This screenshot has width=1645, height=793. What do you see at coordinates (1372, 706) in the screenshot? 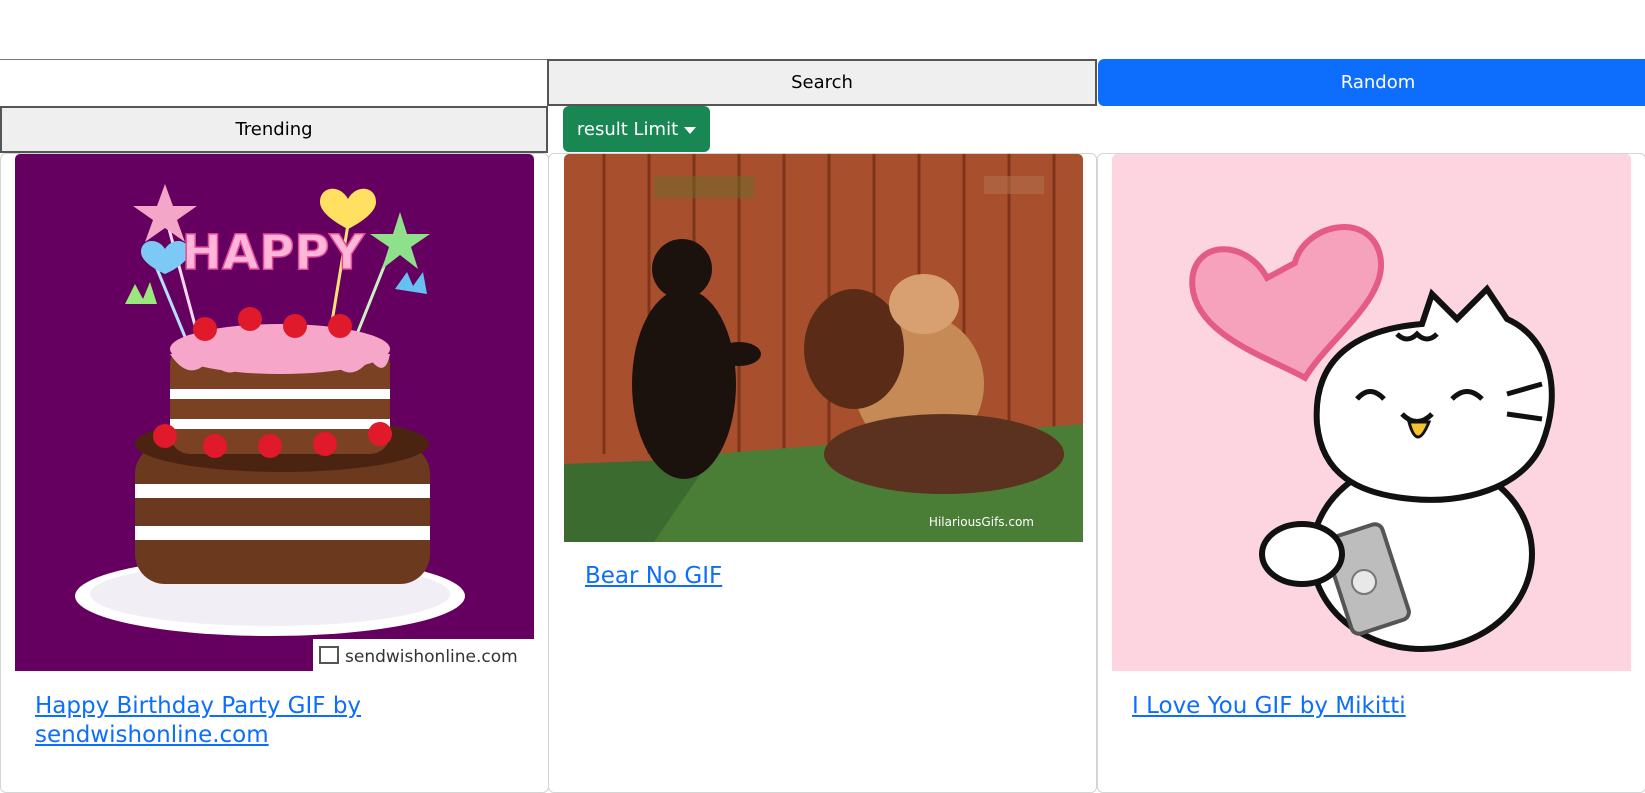
I see `gif-title-link: I Love You GIF by Mikitti` at bounding box center [1372, 706].